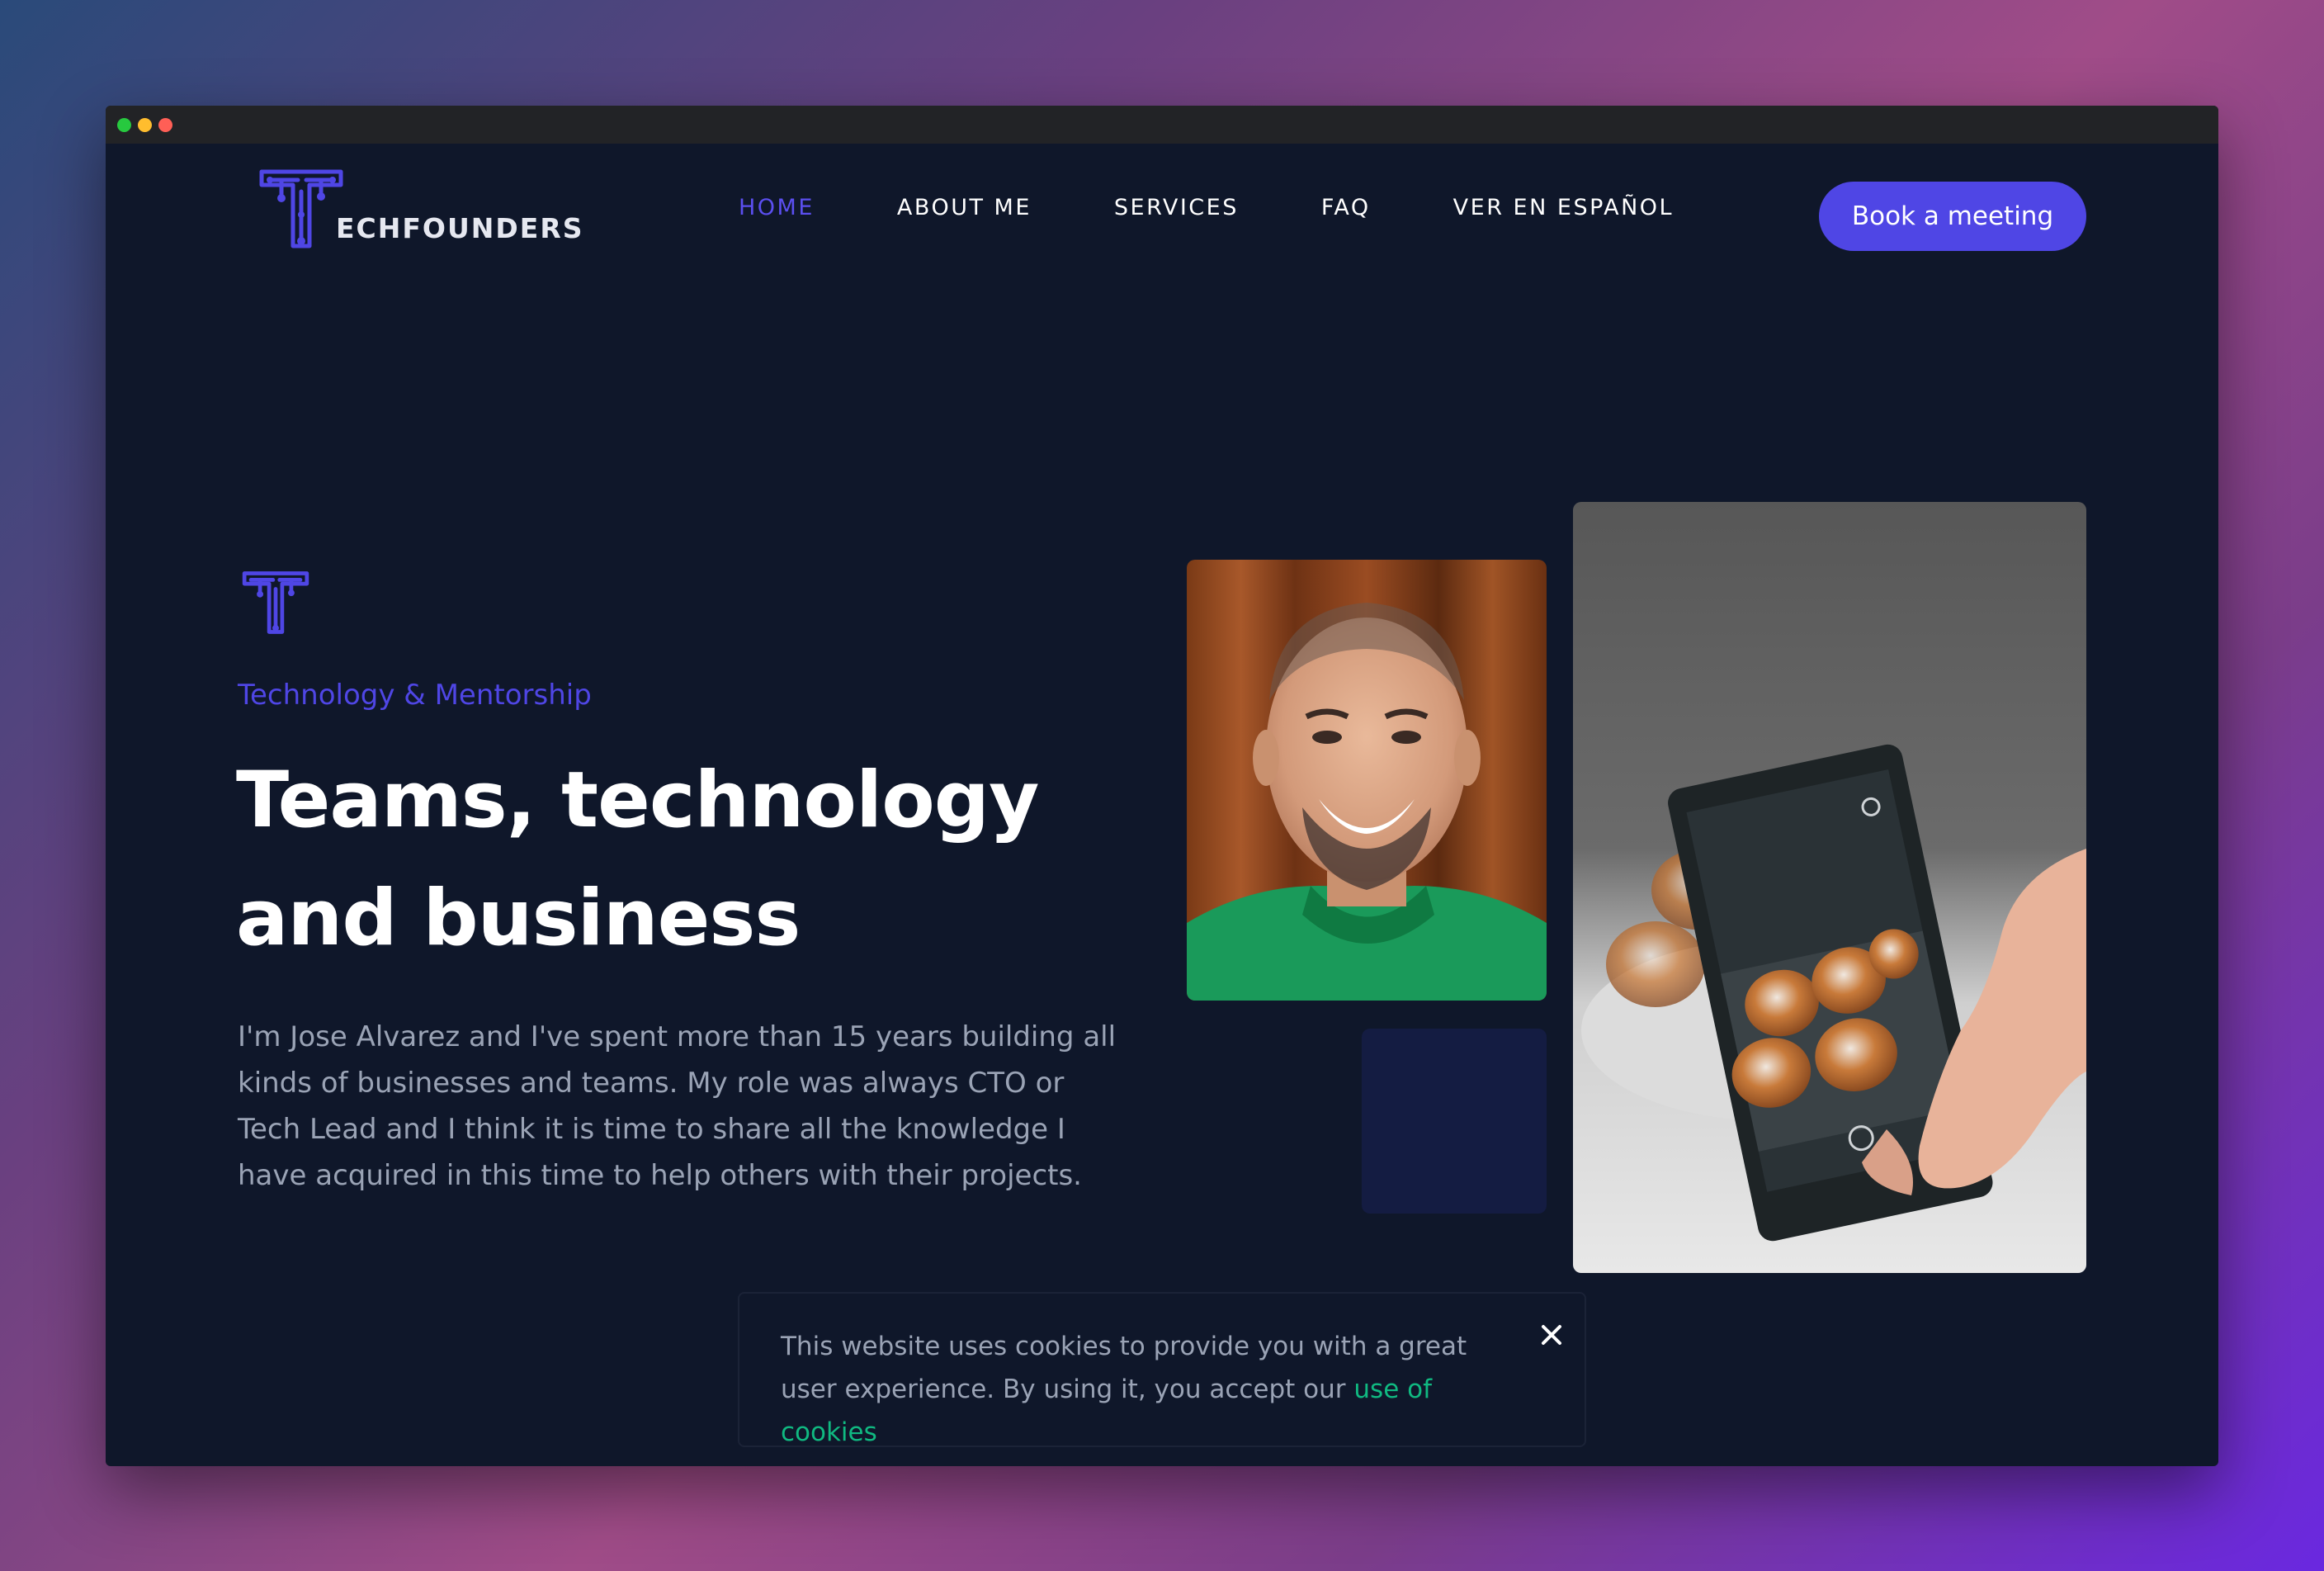 The height and width of the screenshot is (1571, 2324). What do you see at coordinates (637, 859) in the screenshot?
I see `hero-headline: Teams, technology and business` at bounding box center [637, 859].